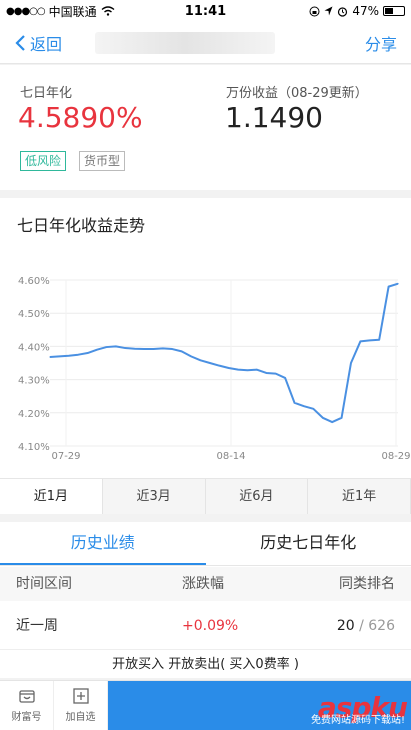  What do you see at coordinates (34, 414) in the screenshot?
I see `y-tick-label: 4.20%` at bounding box center [34, 414].